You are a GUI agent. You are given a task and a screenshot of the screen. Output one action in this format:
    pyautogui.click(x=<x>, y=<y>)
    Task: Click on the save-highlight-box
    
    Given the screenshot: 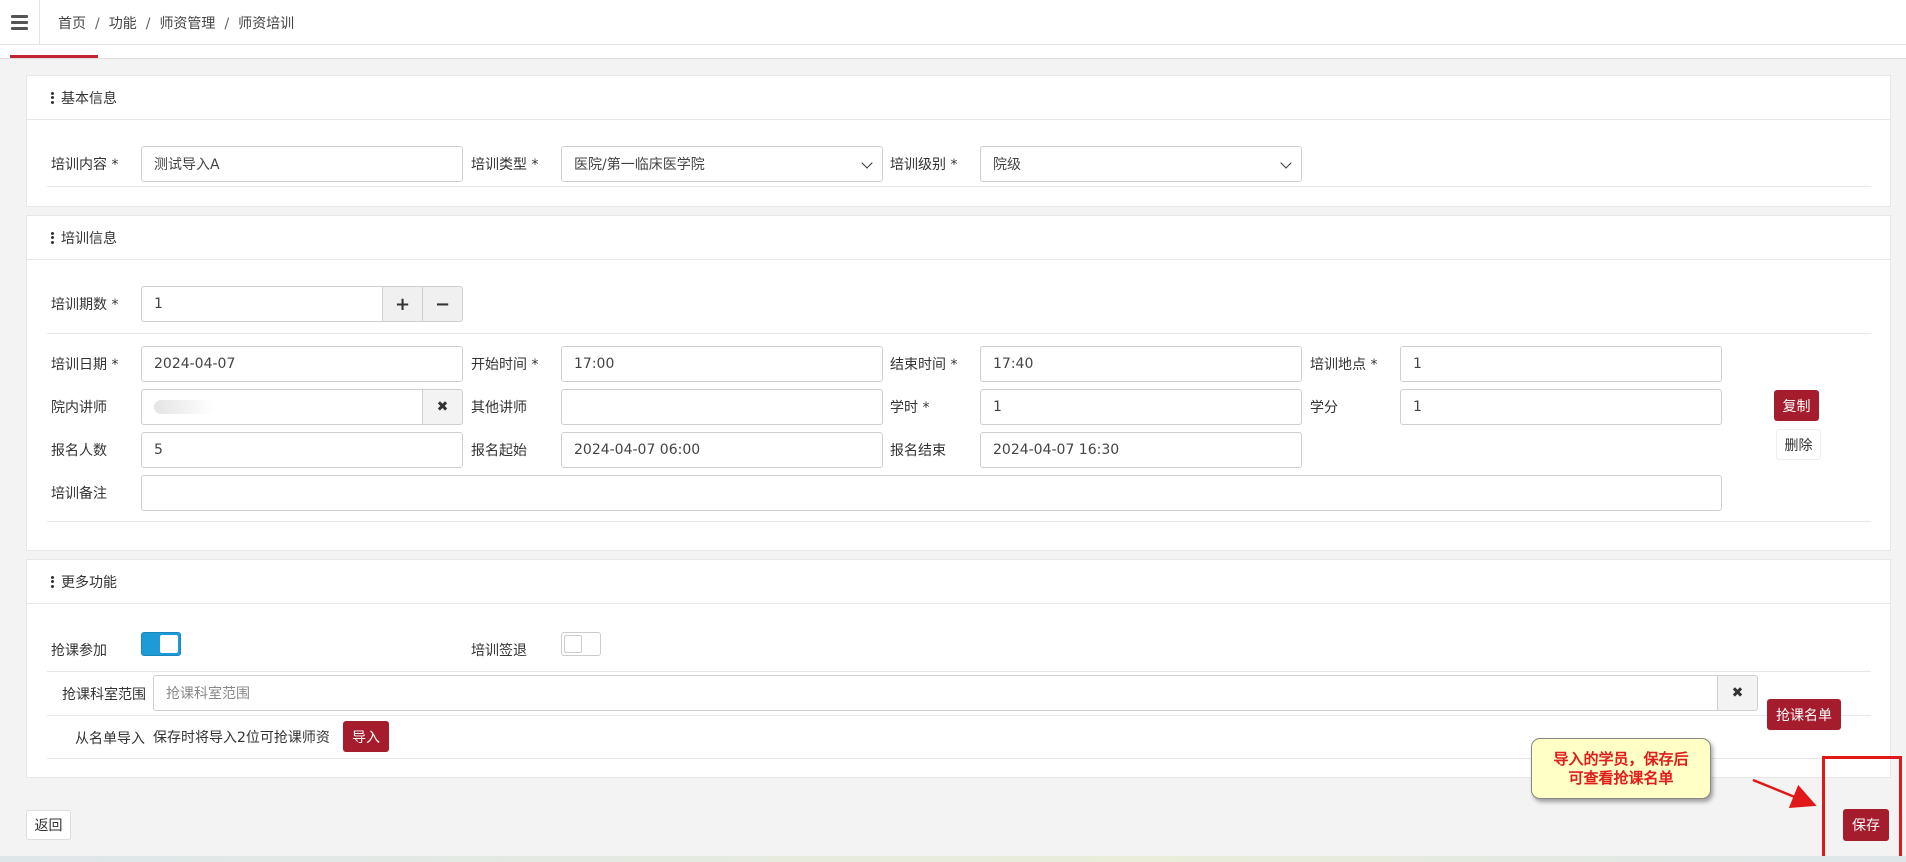 What is the action you would take?
    pyautogui.click(x=1862, y=808)
    